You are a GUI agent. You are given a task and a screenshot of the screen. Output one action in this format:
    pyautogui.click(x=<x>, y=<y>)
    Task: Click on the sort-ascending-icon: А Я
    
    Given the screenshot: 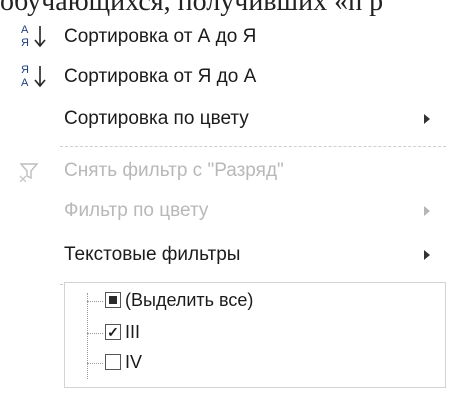 What is the action you would take?
    pyautogui.click(x=33, y=36)
    